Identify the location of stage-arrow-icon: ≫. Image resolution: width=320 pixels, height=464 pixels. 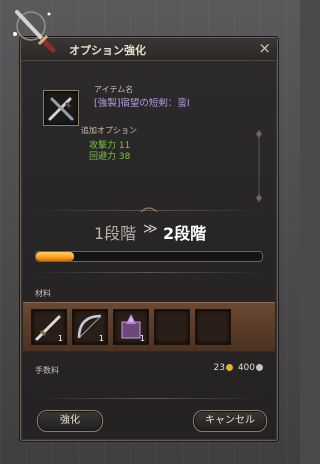
(150, 229).